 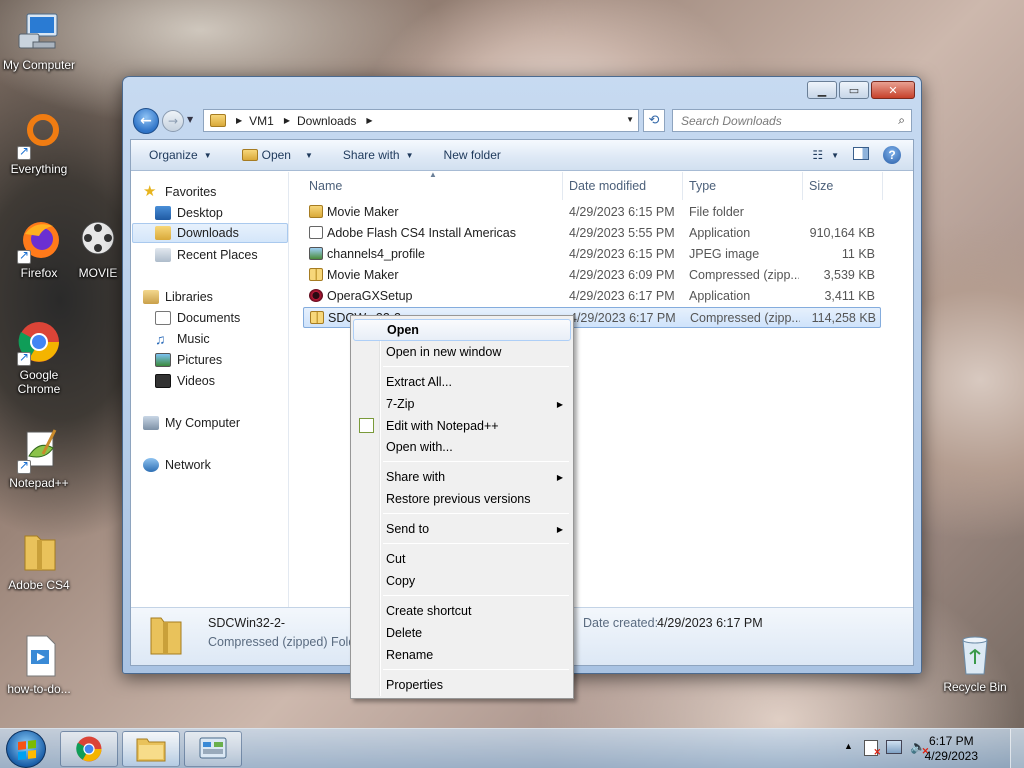 I want to click on desktop-icon-everything: Everything, so click(x=39, y=144).